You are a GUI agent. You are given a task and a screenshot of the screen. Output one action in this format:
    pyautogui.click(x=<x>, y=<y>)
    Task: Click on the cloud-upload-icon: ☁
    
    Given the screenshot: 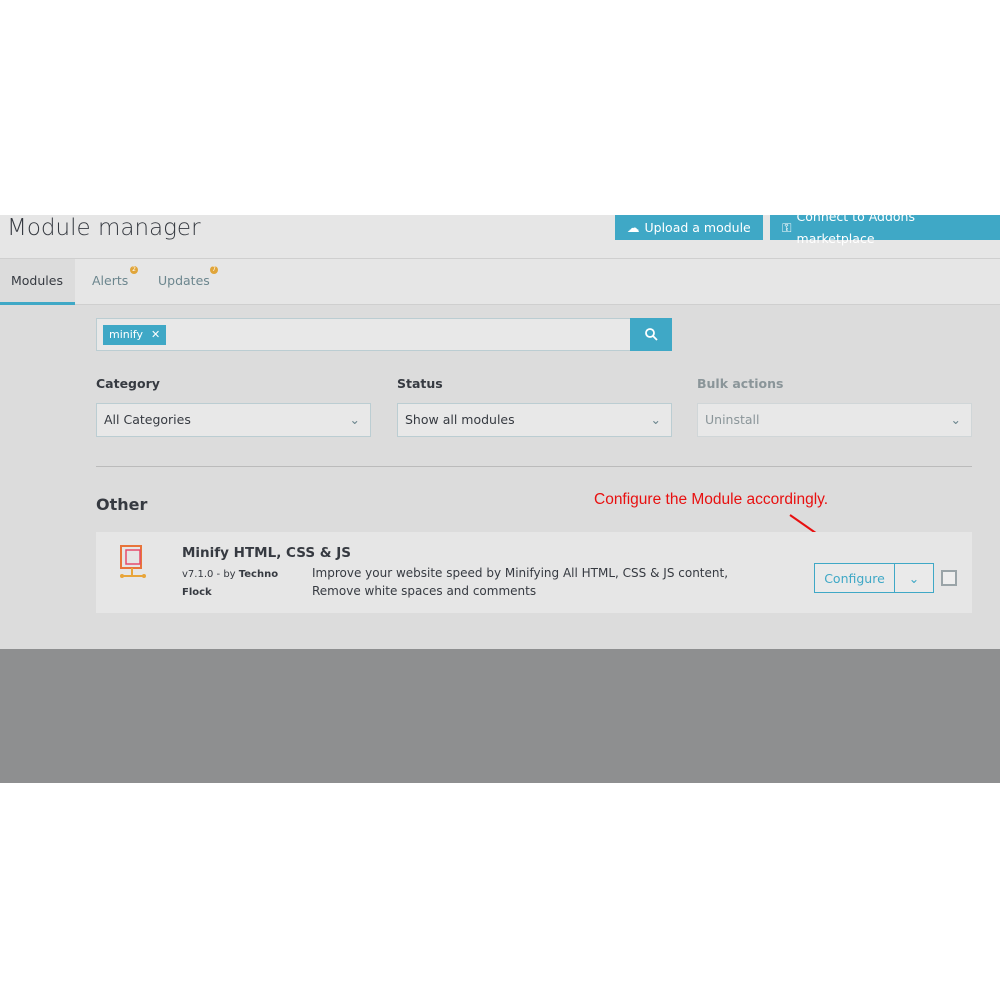 What is the action you would take?
    pyautogui.click(x=633, y=227)
    